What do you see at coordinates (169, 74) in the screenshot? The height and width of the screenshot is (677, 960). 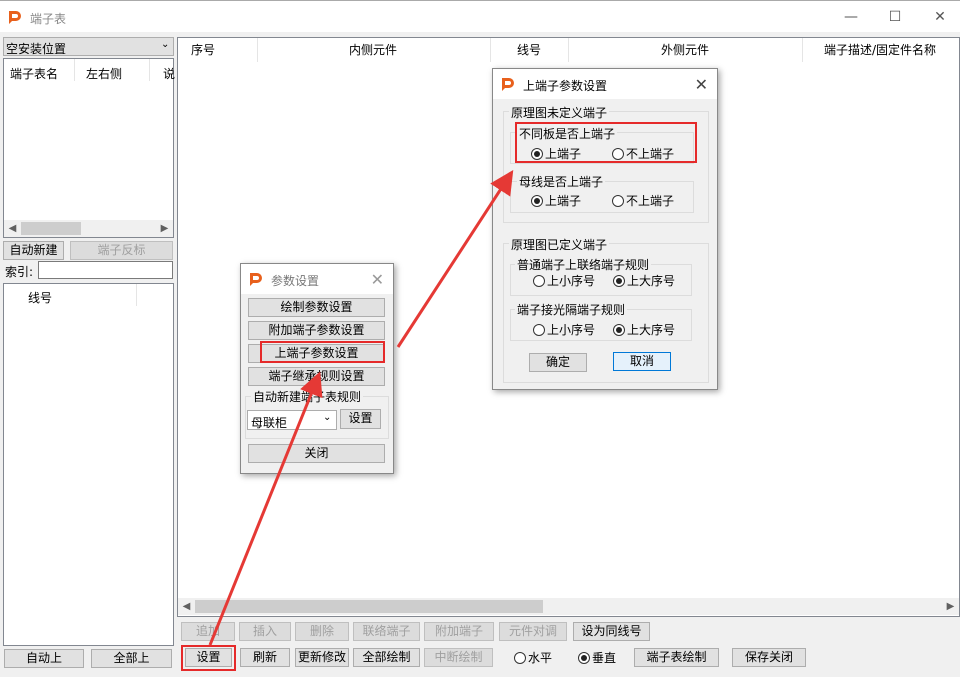 I see `col-desc: 说` at bounding box center [169, 74].